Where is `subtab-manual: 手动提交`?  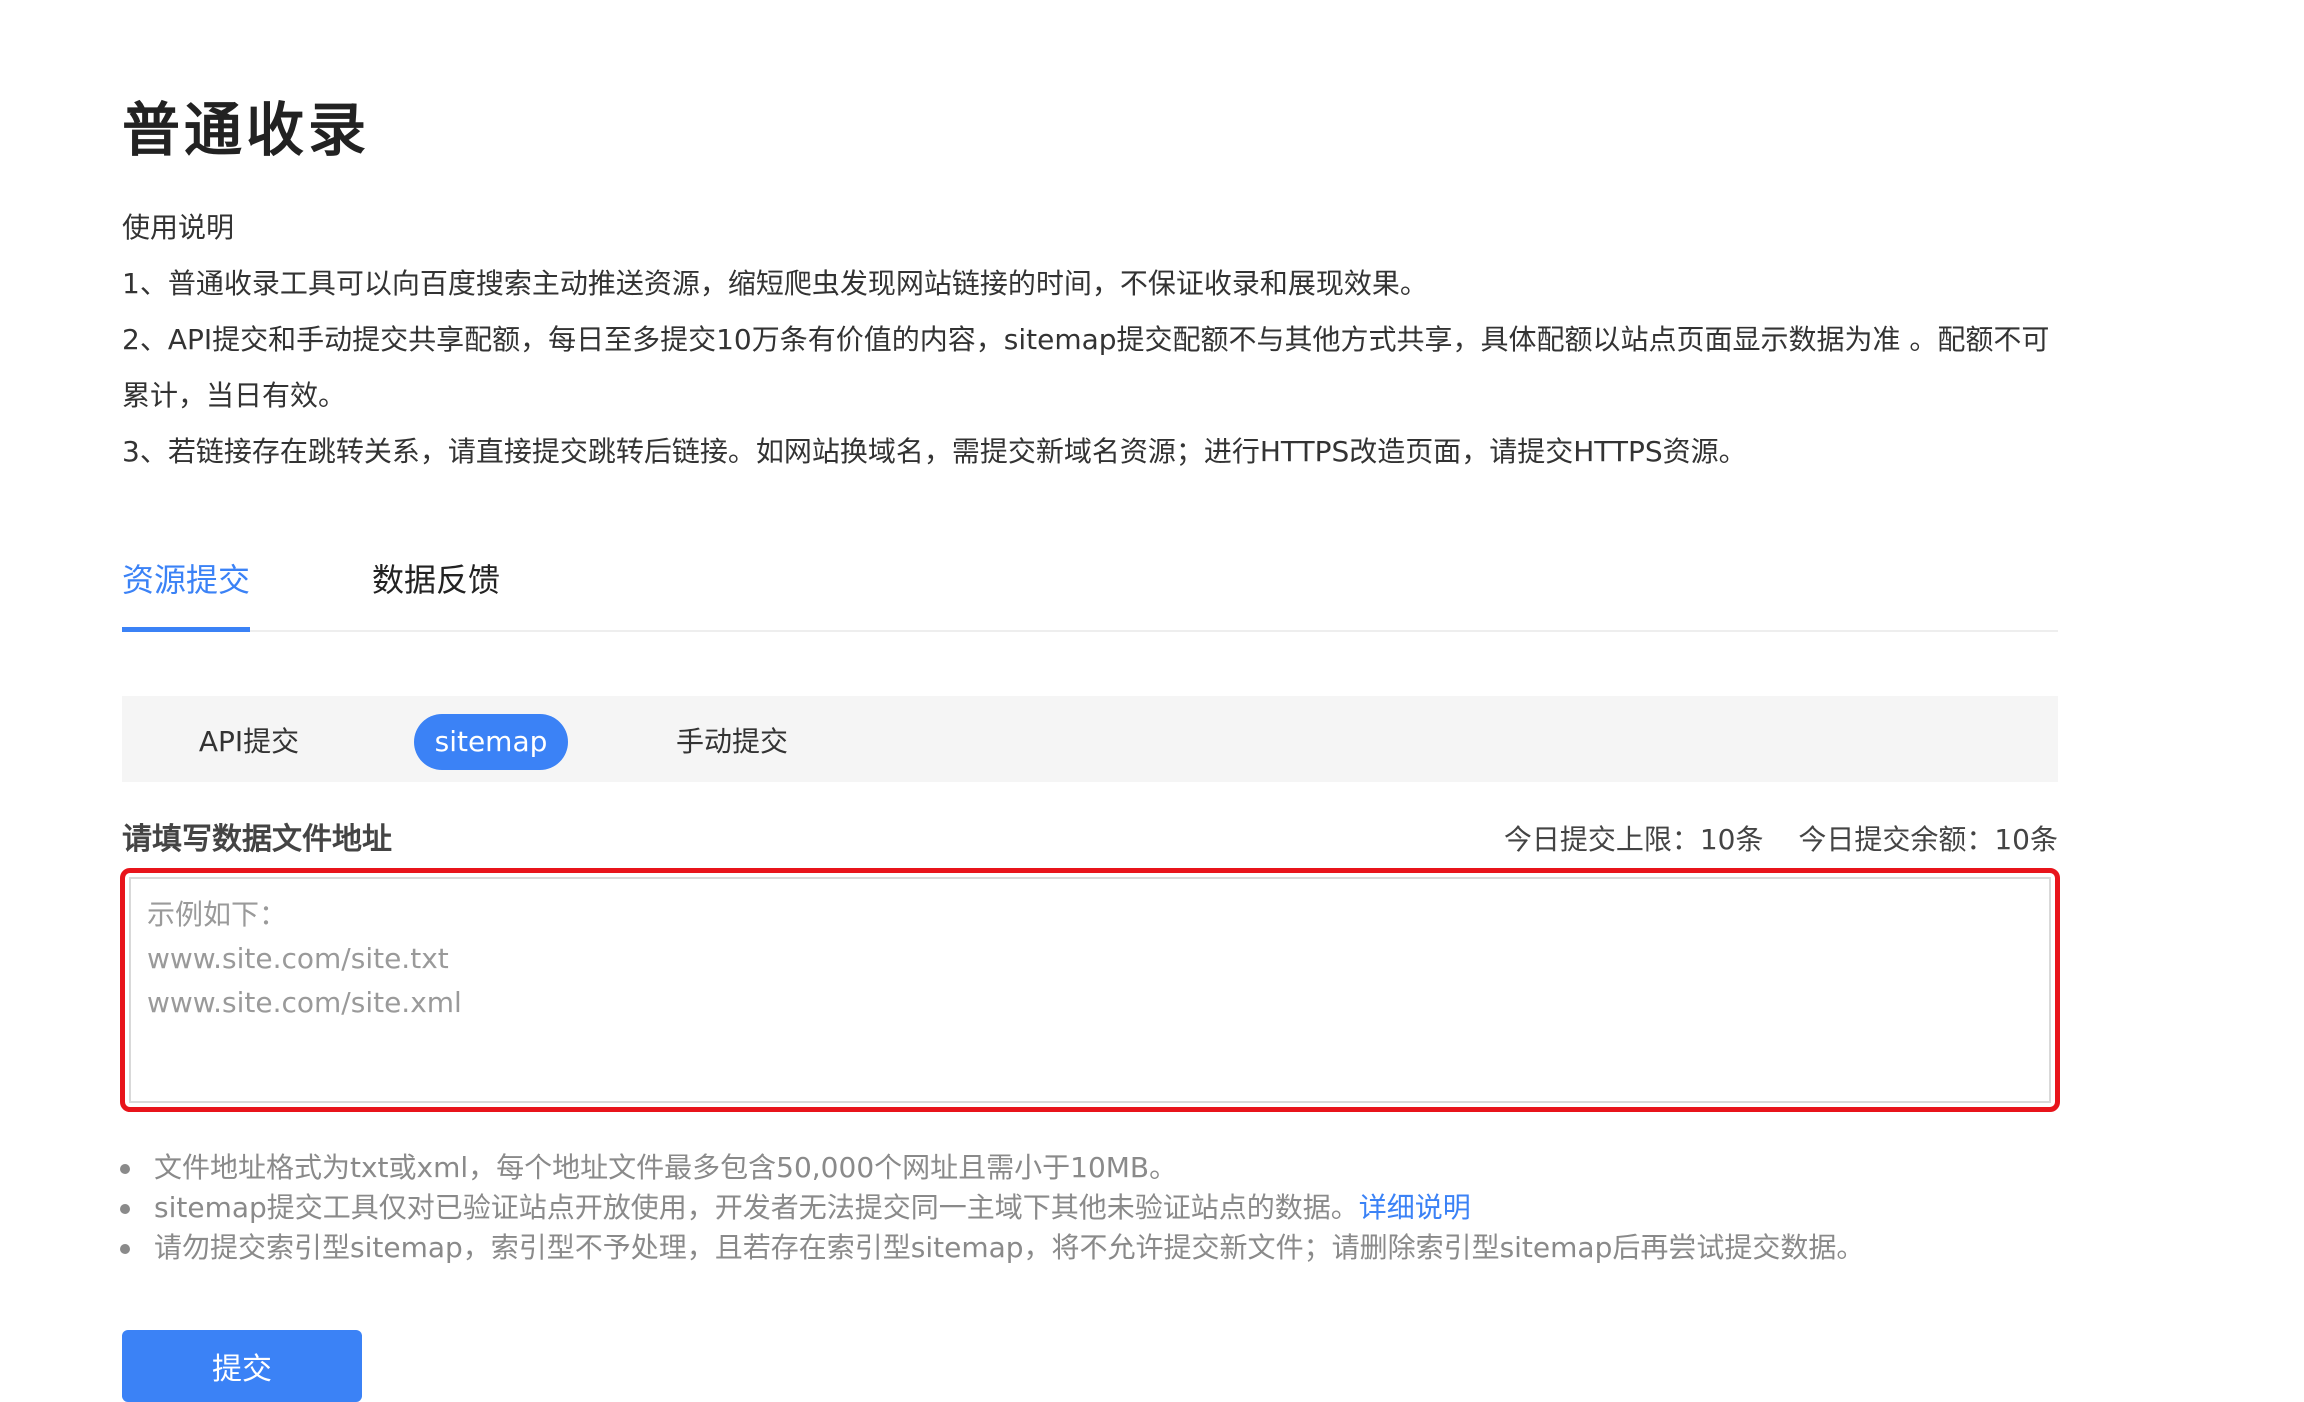
subtab-manual: 手动提交 is located at coordinates (732, 742).